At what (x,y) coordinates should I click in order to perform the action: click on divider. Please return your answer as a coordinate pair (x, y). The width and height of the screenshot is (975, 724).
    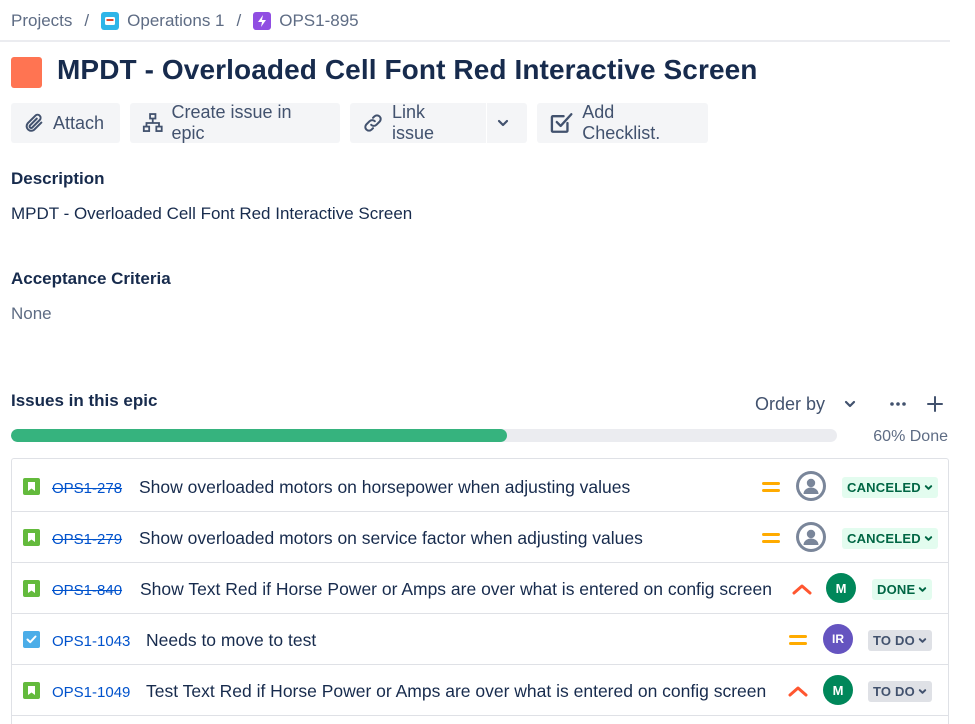
    Looking at the image, I should click on (475, 41).